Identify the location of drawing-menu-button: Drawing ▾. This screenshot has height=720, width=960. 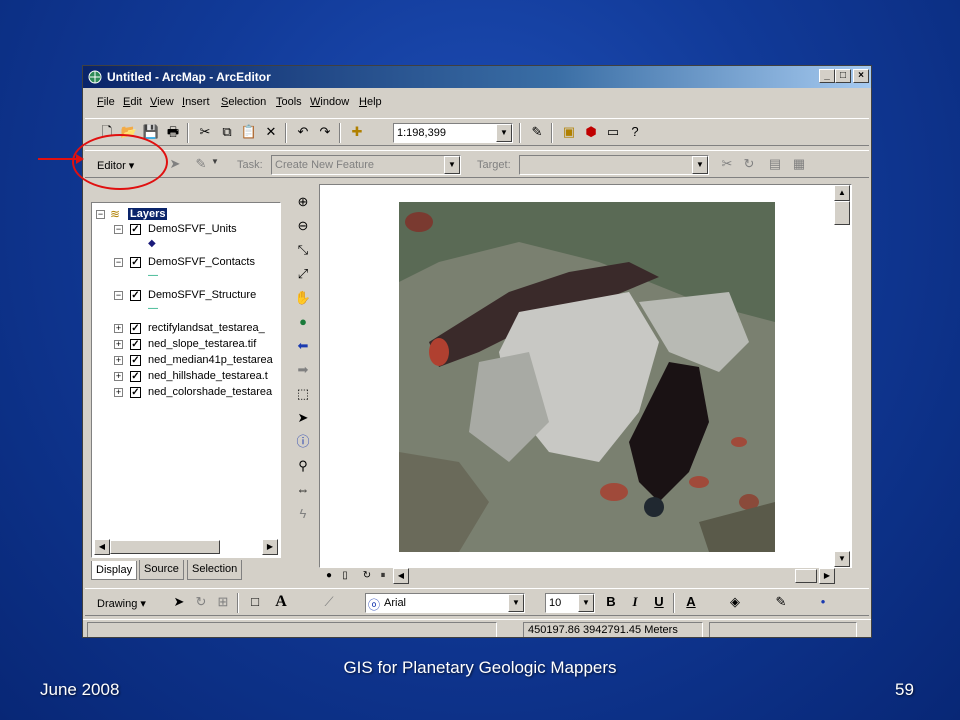
(121, 603).